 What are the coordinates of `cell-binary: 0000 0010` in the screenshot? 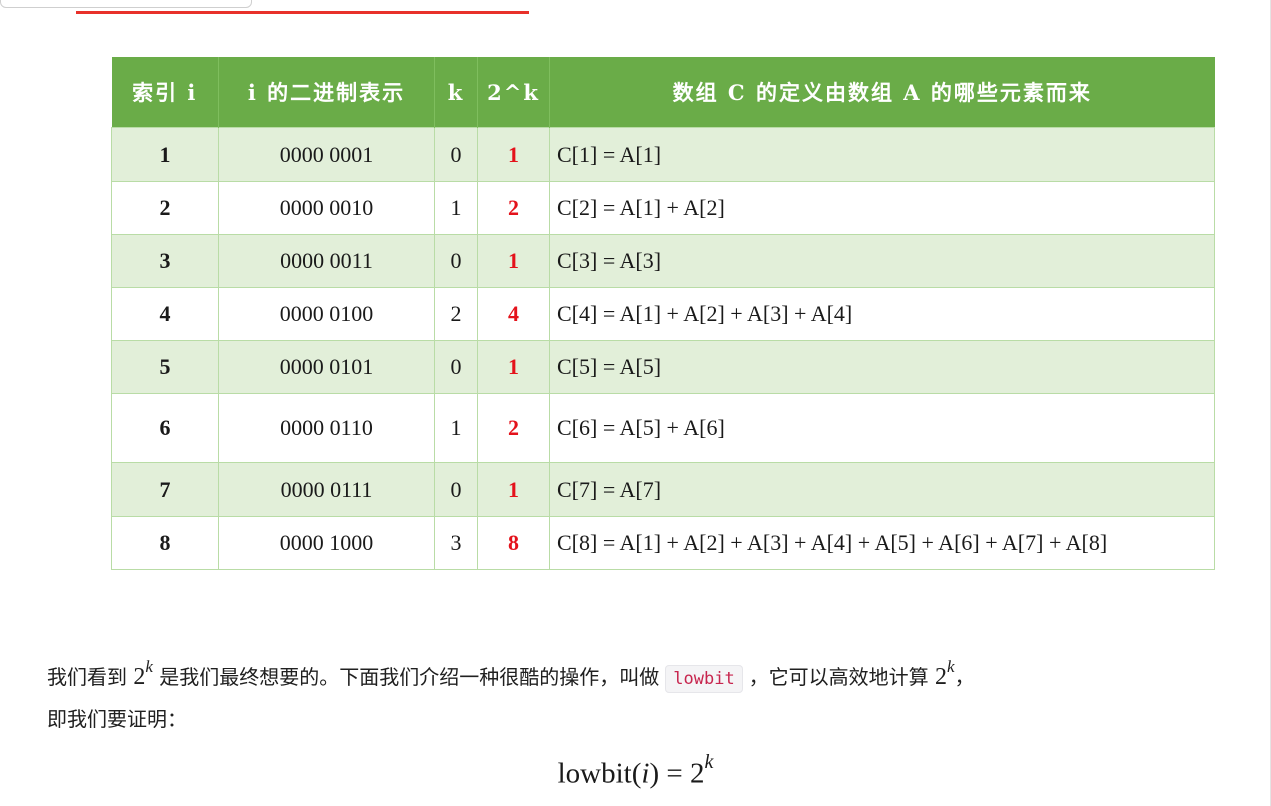 It's located at (326, 208).